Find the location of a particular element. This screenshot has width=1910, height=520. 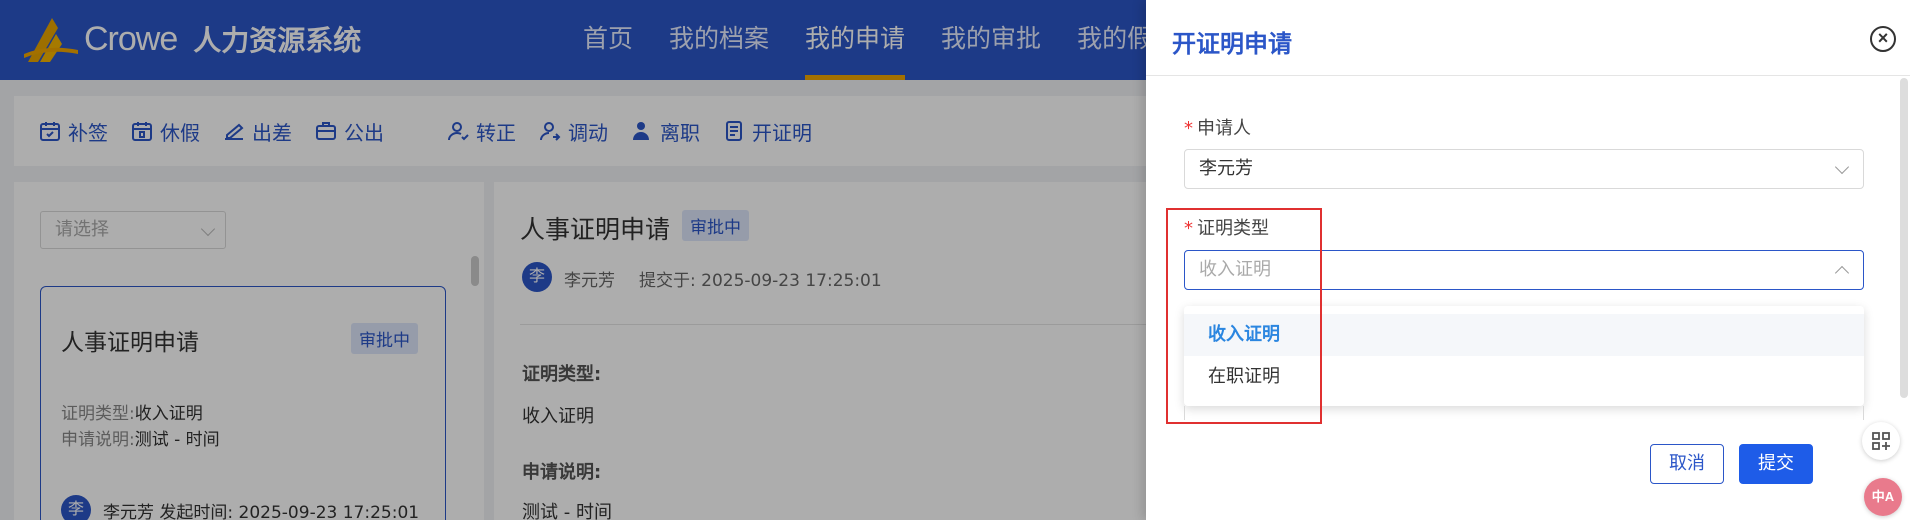

app-grid-icon is located at coordinates (1881, 441).